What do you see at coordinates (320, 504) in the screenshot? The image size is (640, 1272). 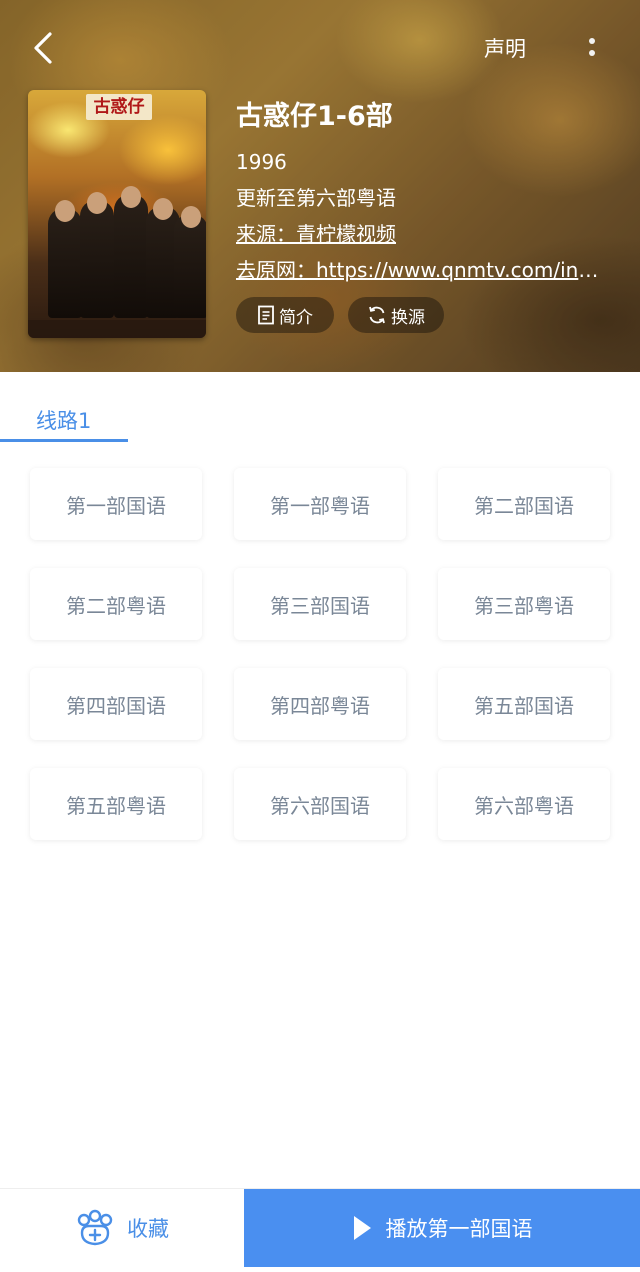 I see `episode-button: 第一部粤语` at bounding box center [320, 504].